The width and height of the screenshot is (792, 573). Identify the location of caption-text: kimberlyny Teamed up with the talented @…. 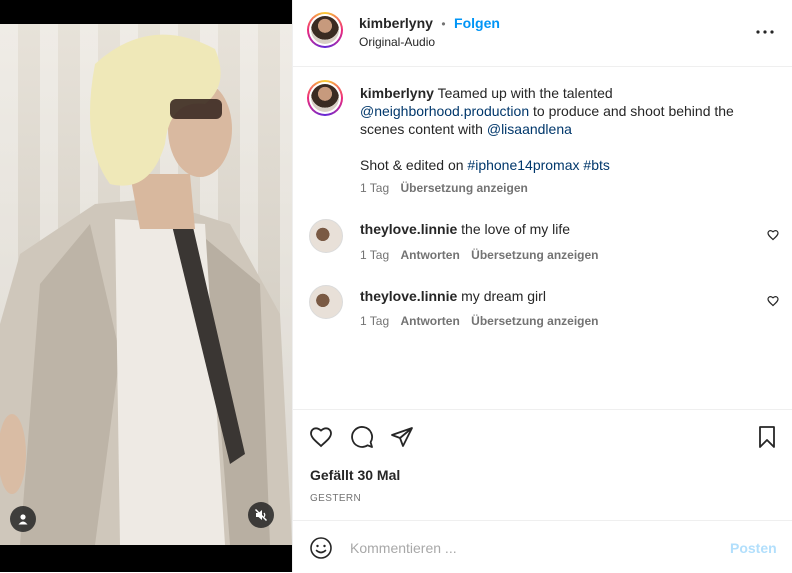
(547, 111).